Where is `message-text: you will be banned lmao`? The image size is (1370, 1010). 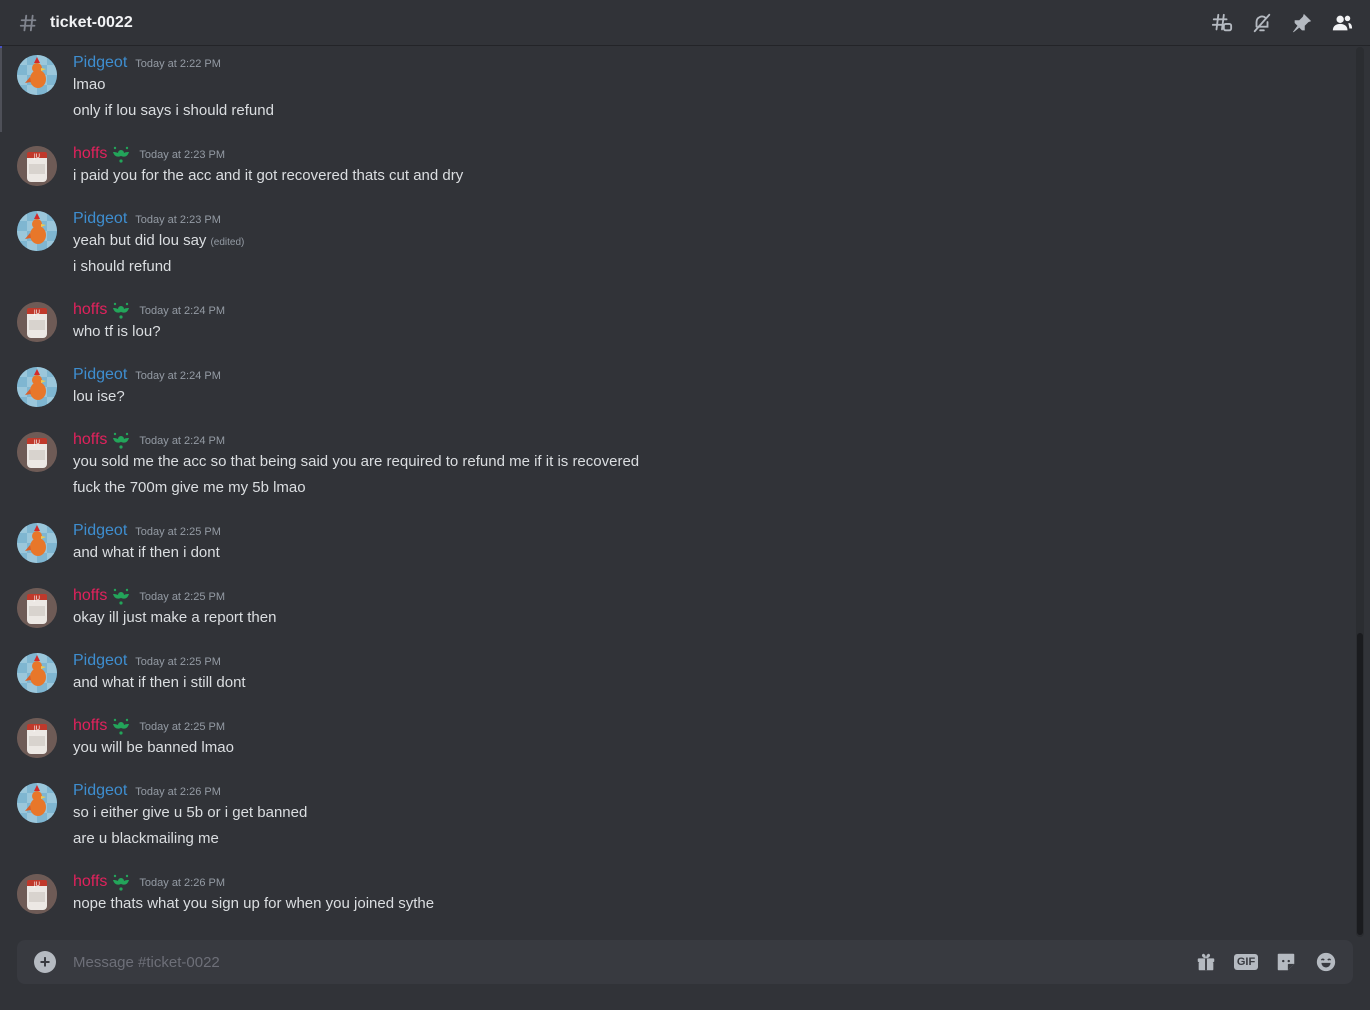 message-text: you will be banned lmao is located at coordinates (153, 748).